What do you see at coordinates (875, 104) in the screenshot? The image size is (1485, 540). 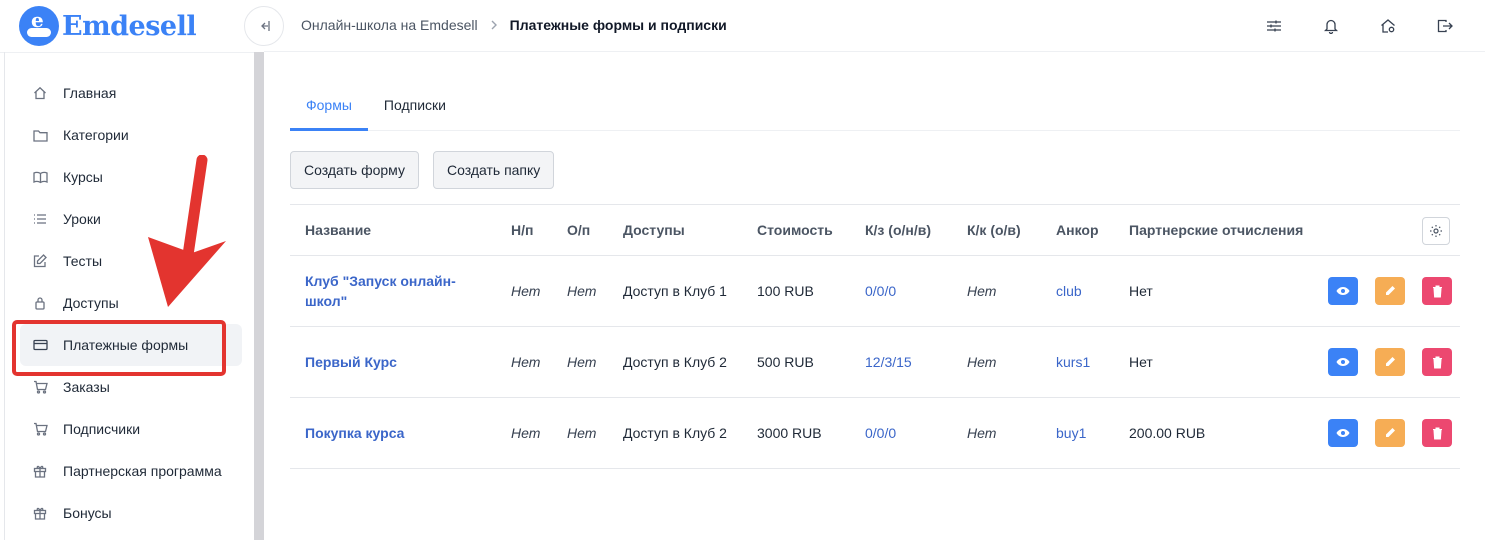 I see `tabs: Формы Подписки` at bounding box center [875, 104].